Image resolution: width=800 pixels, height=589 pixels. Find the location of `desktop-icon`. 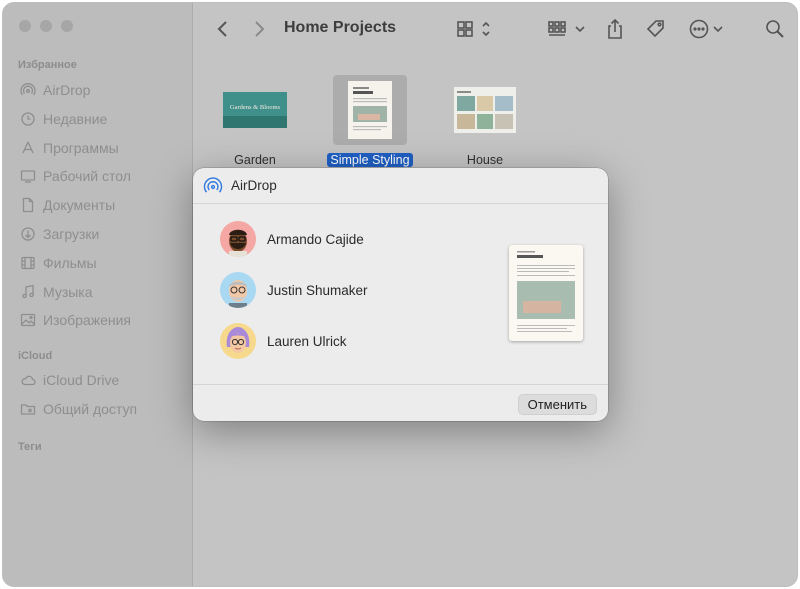

desktop-icon is located at coordinates (28, 176).